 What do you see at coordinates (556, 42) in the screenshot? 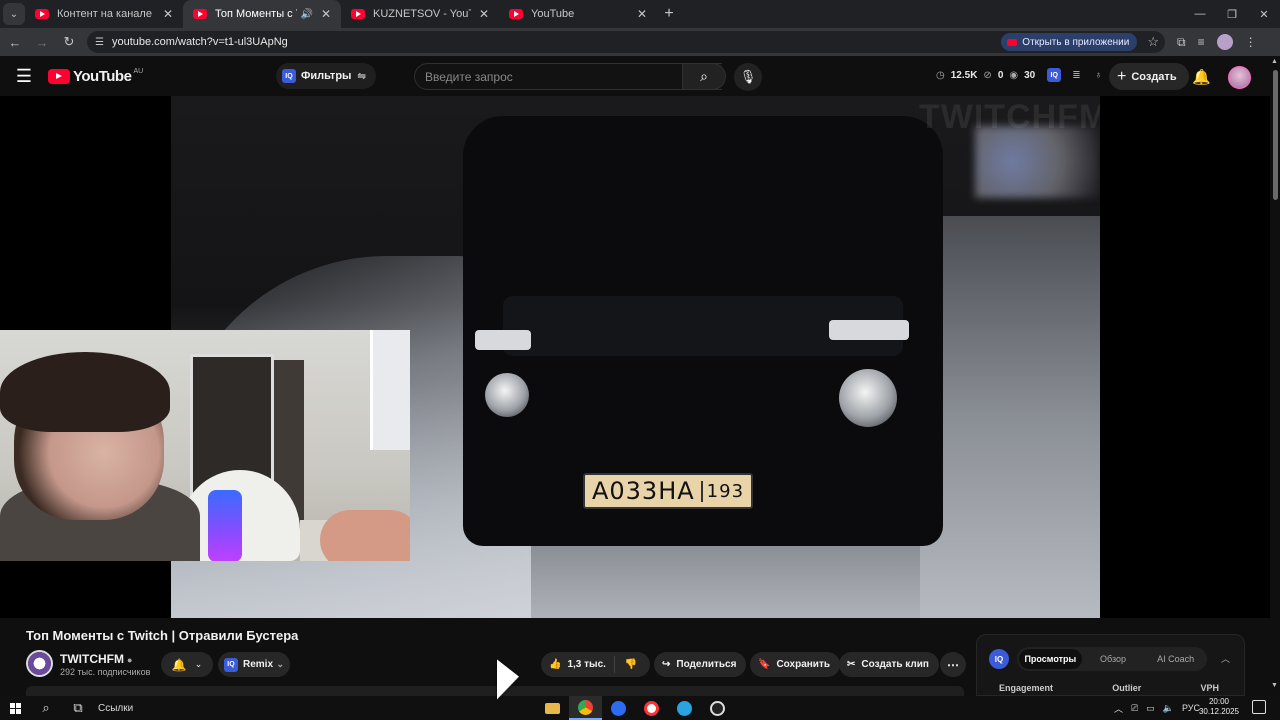
I see `url-text: youtube.com/watch?v=t1-ul3UApNg` at bounding box center [556, 42].